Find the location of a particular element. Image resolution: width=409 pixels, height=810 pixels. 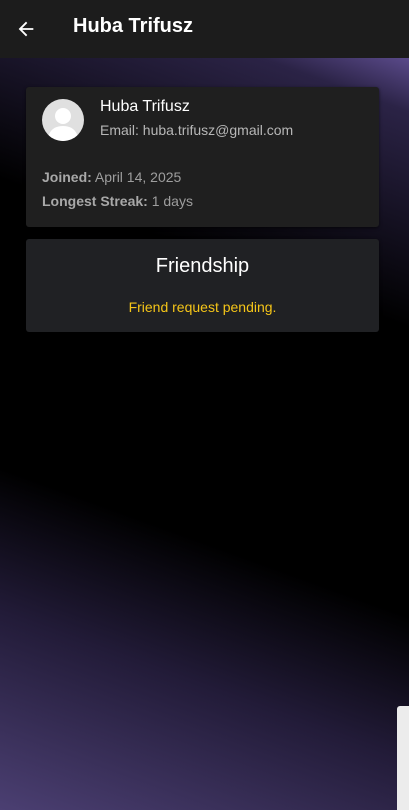

streak-value: 1 days is located at coordinates (172, 201).